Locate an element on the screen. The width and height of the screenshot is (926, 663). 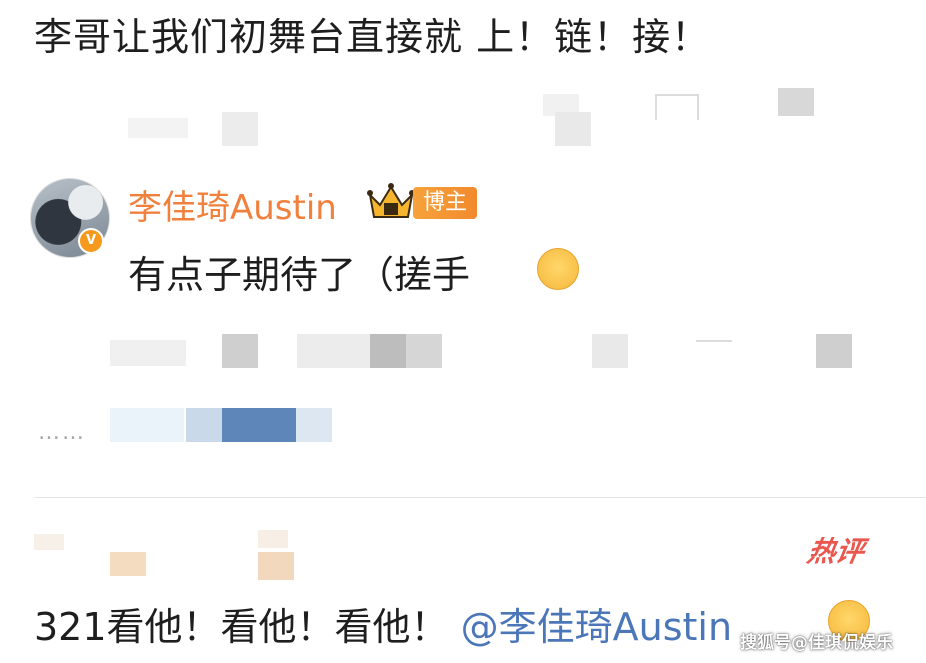
blogger-badge: 博主 is located at coordinates (445, 203).